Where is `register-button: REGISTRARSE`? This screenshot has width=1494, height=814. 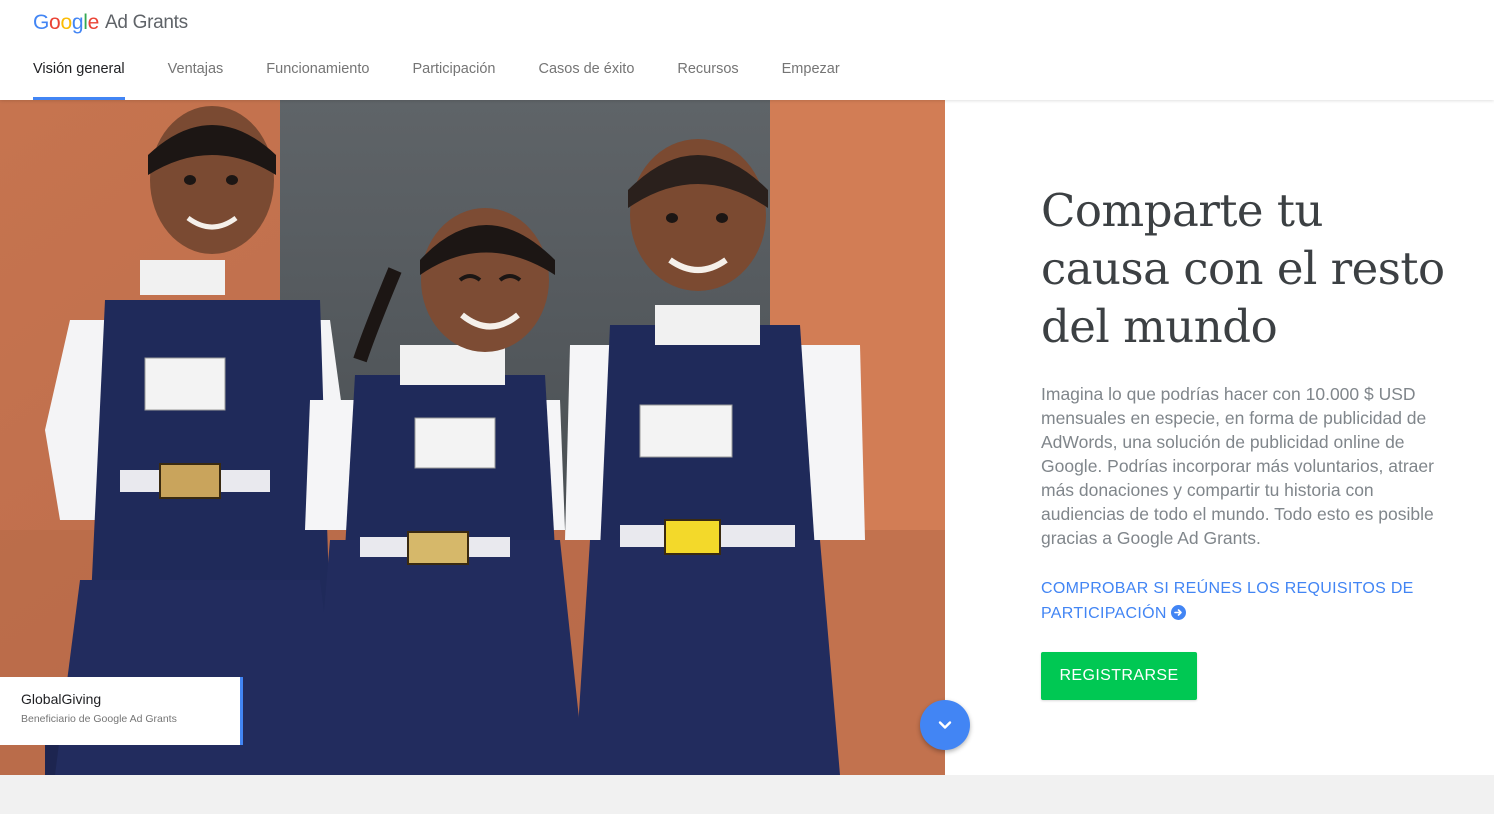 register-button: REGISTRARSE is located at coordinates (1119, 676).